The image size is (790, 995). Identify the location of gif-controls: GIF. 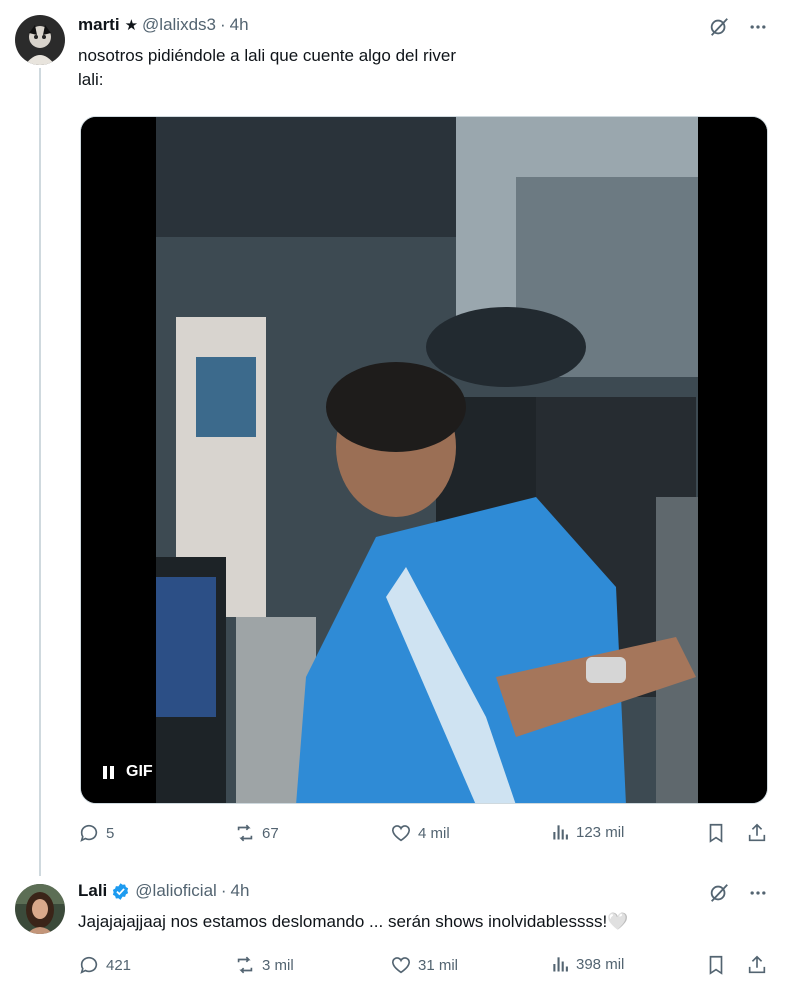
(128, 772).